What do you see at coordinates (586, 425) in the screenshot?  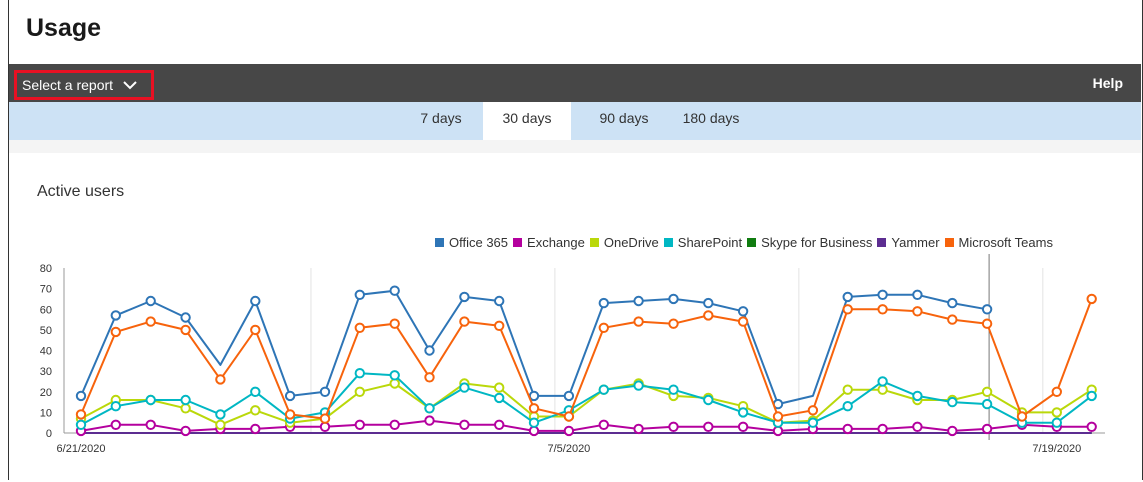 I see `series-line-exchange` at bounding box center [586, 425].